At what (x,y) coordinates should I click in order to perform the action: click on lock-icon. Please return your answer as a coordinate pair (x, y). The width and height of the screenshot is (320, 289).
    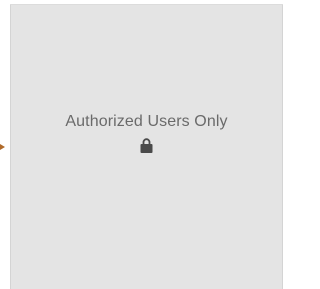
    Looking at the image, I should click on (146, 148).